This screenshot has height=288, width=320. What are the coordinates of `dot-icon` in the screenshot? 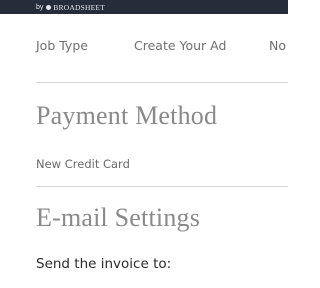 It's located at (49, 7).